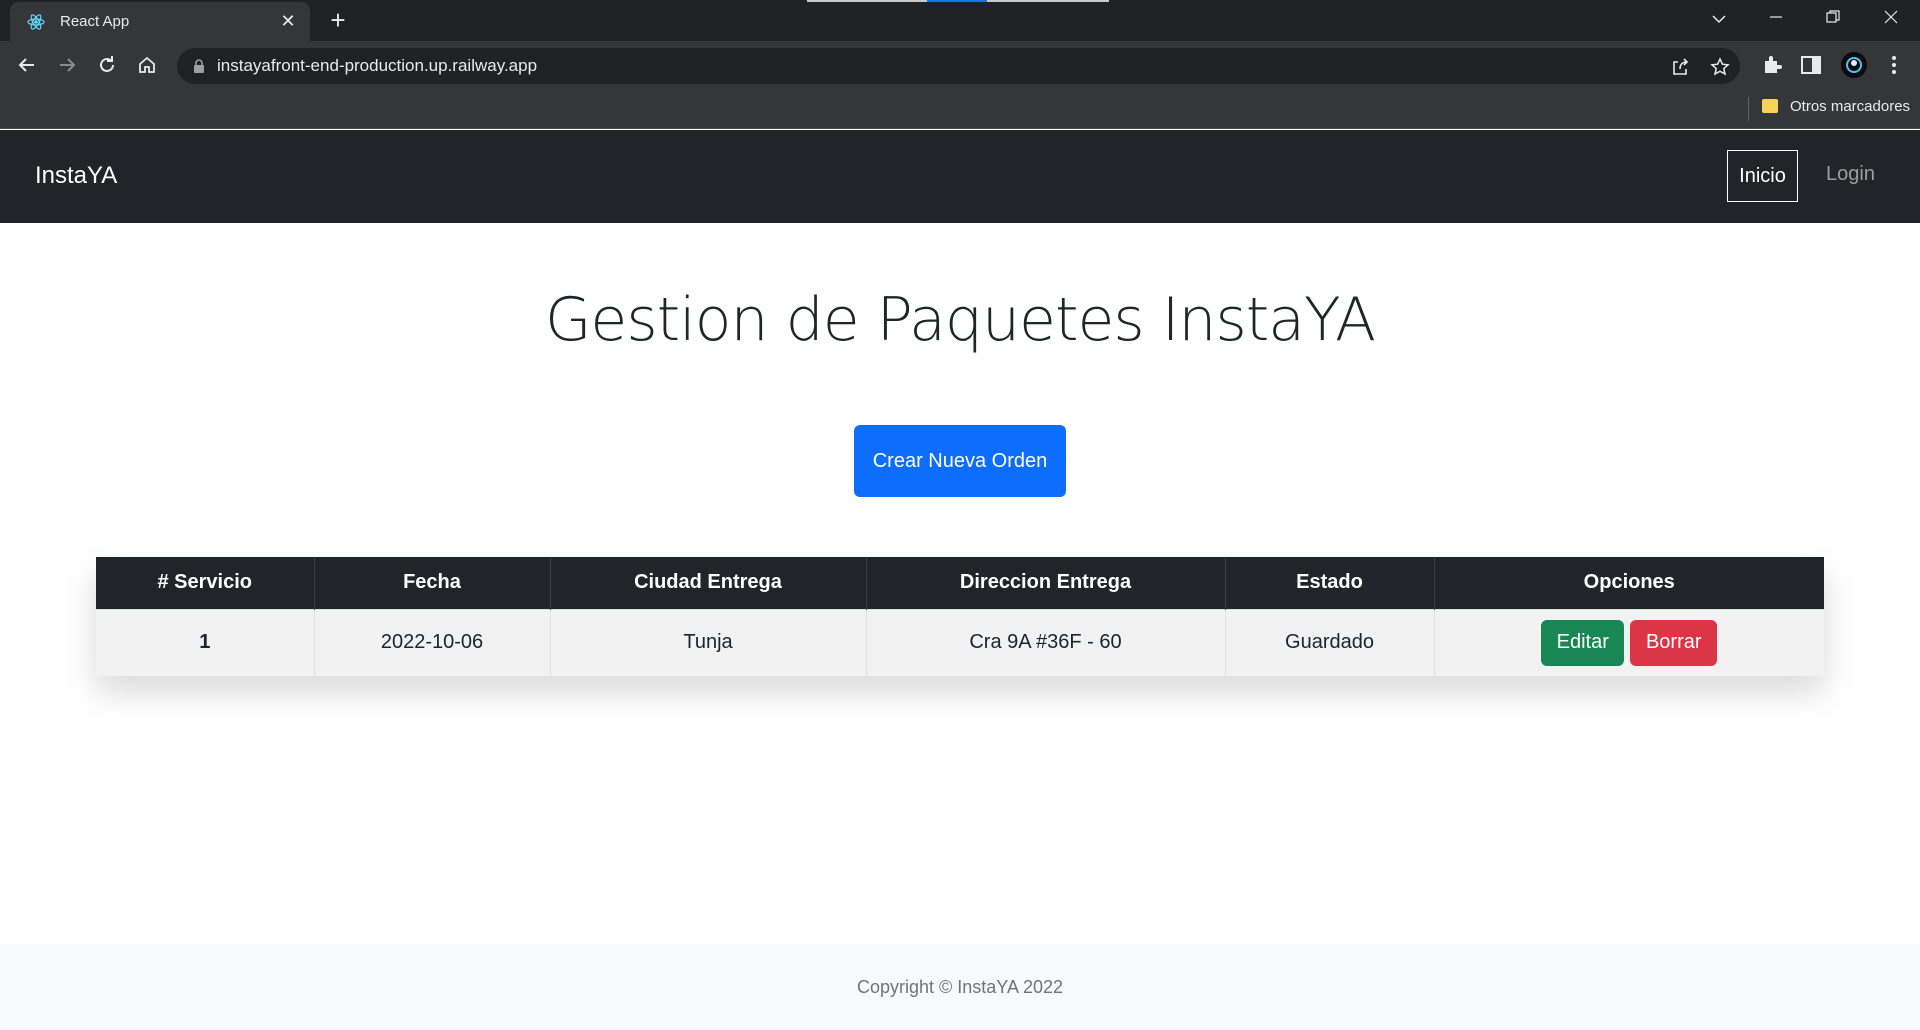 Image resolution: width=1920 pixels, height=1030 pixels. I want to click on forward-icon, so click(67, 65).